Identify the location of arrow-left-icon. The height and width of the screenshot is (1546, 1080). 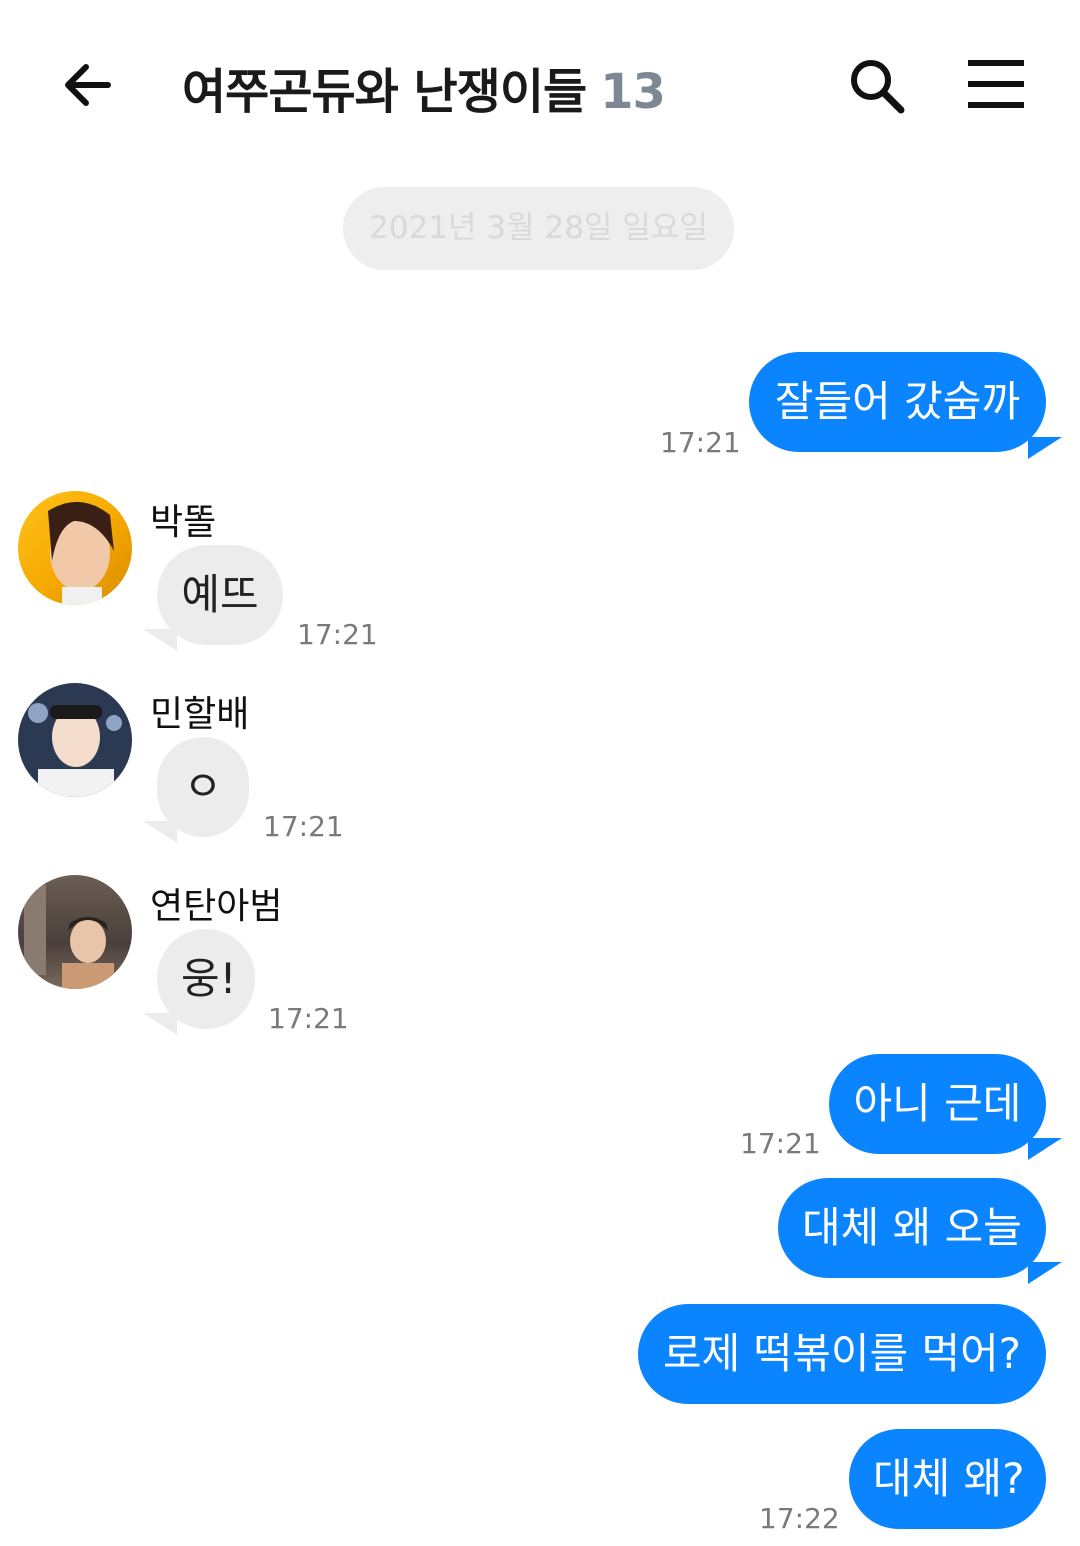
(88, 85).